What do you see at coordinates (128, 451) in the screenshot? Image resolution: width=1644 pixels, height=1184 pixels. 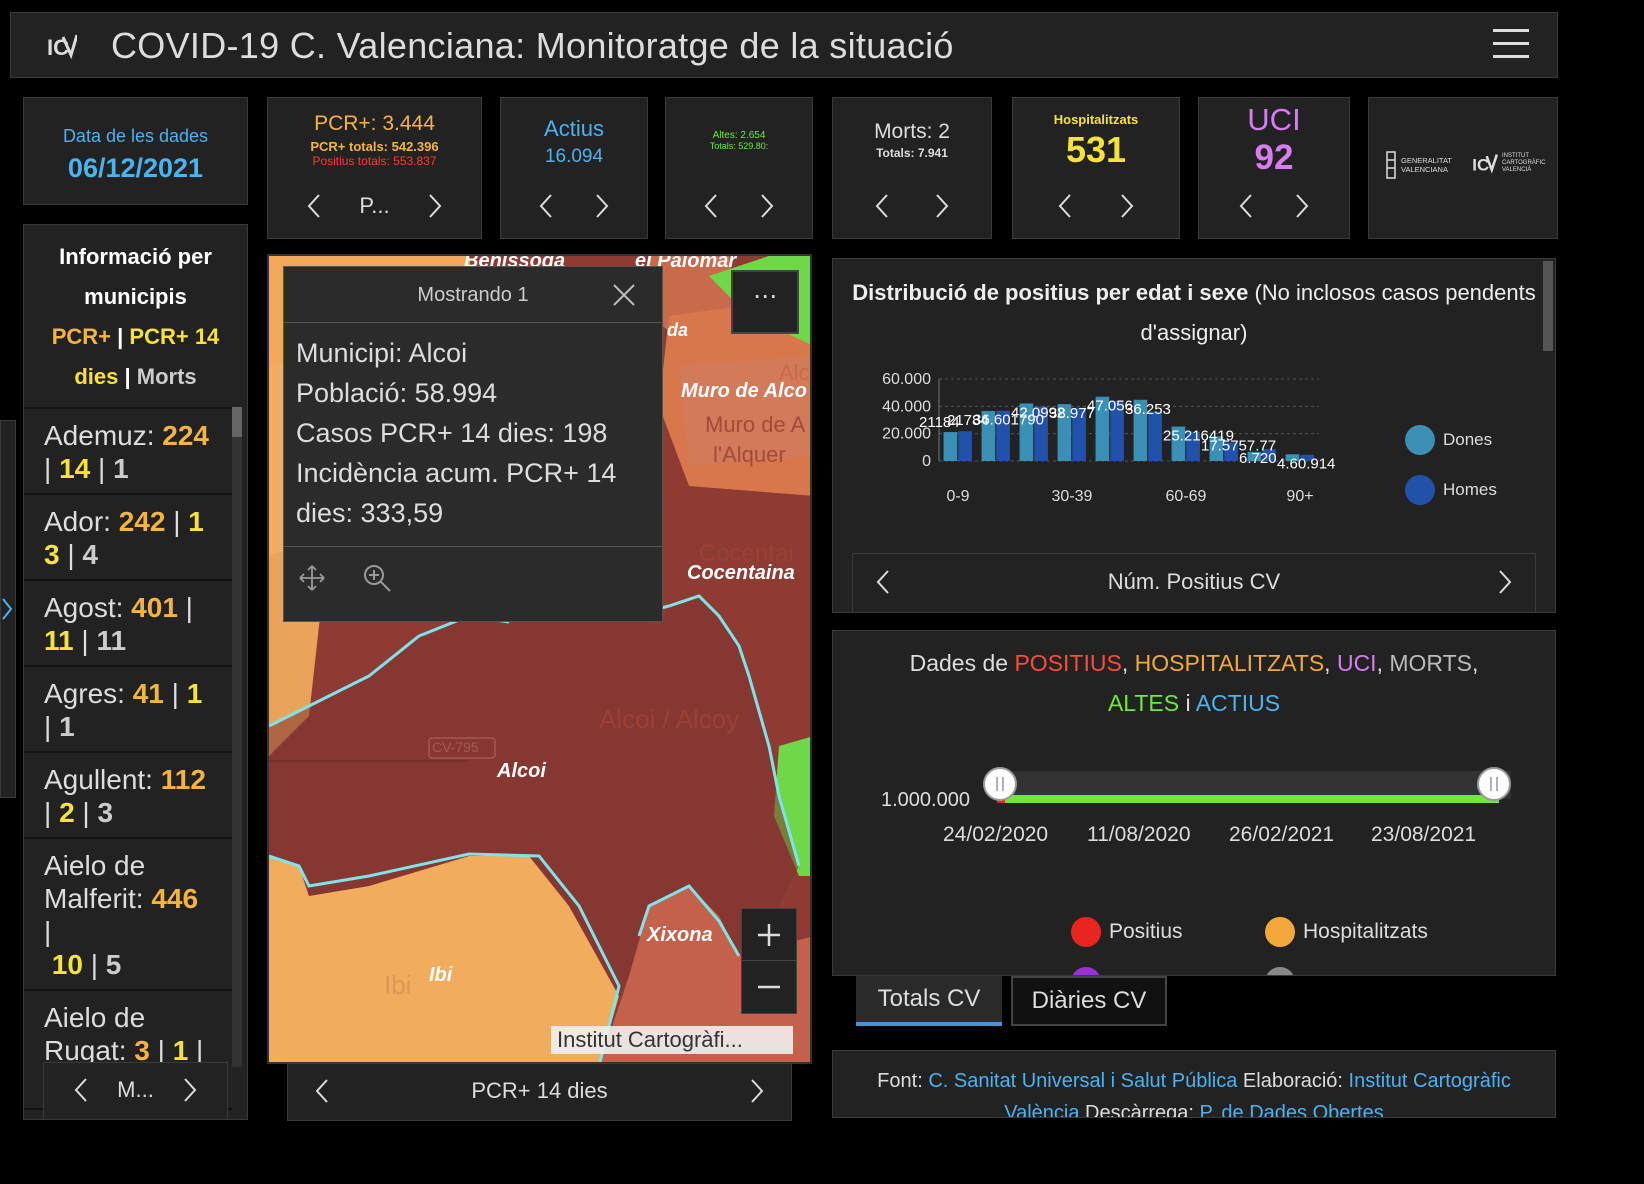 I see `list-item: Ademuz: 224 | 14 | 1` at bounding box center [128, 451].